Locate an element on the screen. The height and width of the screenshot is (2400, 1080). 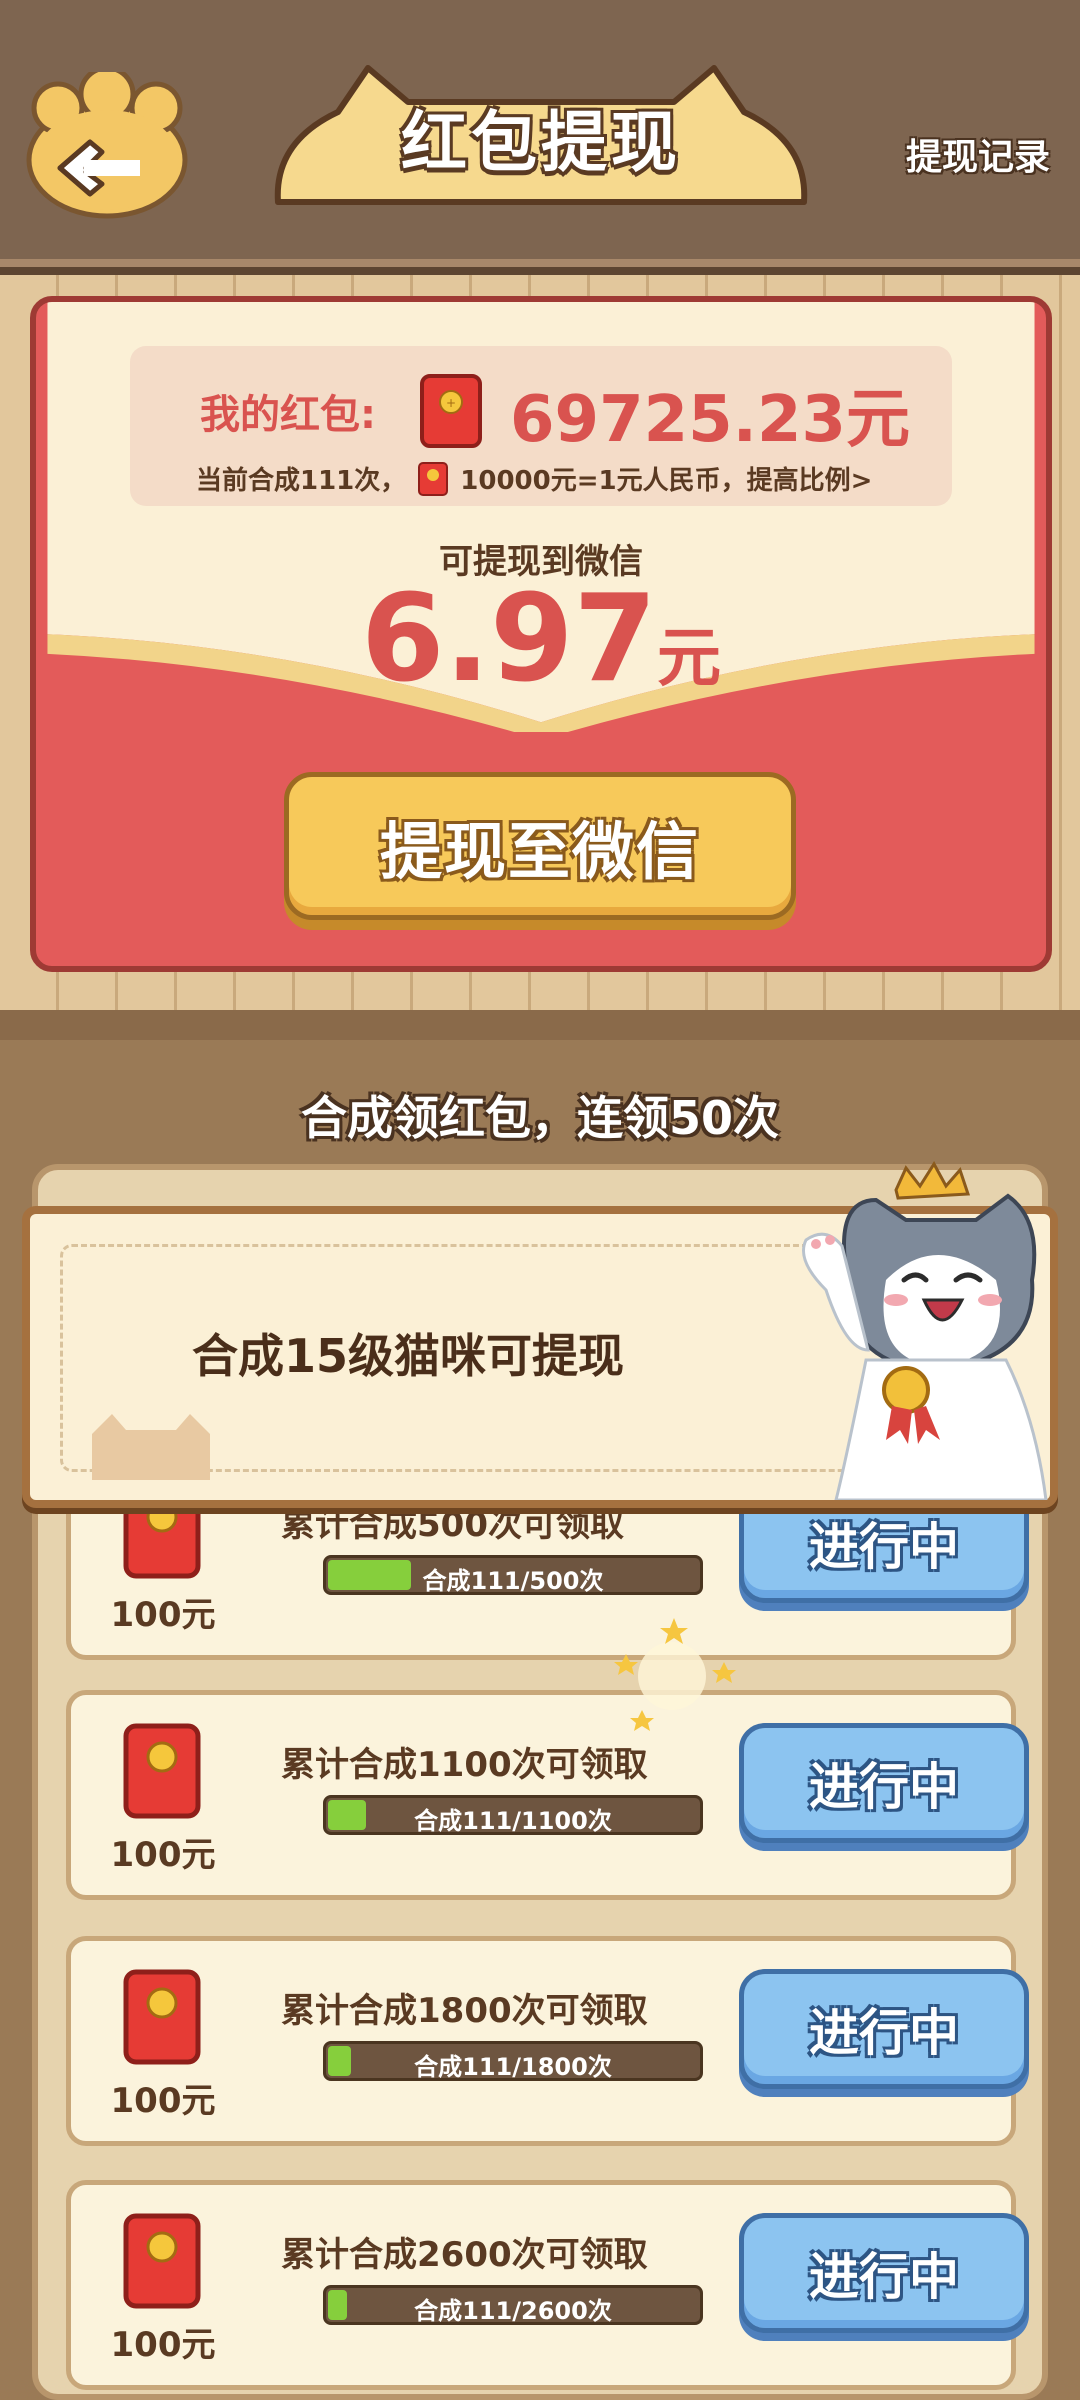
header-bar: 红包提现 提现记录 is located at coordinates (540, 137).